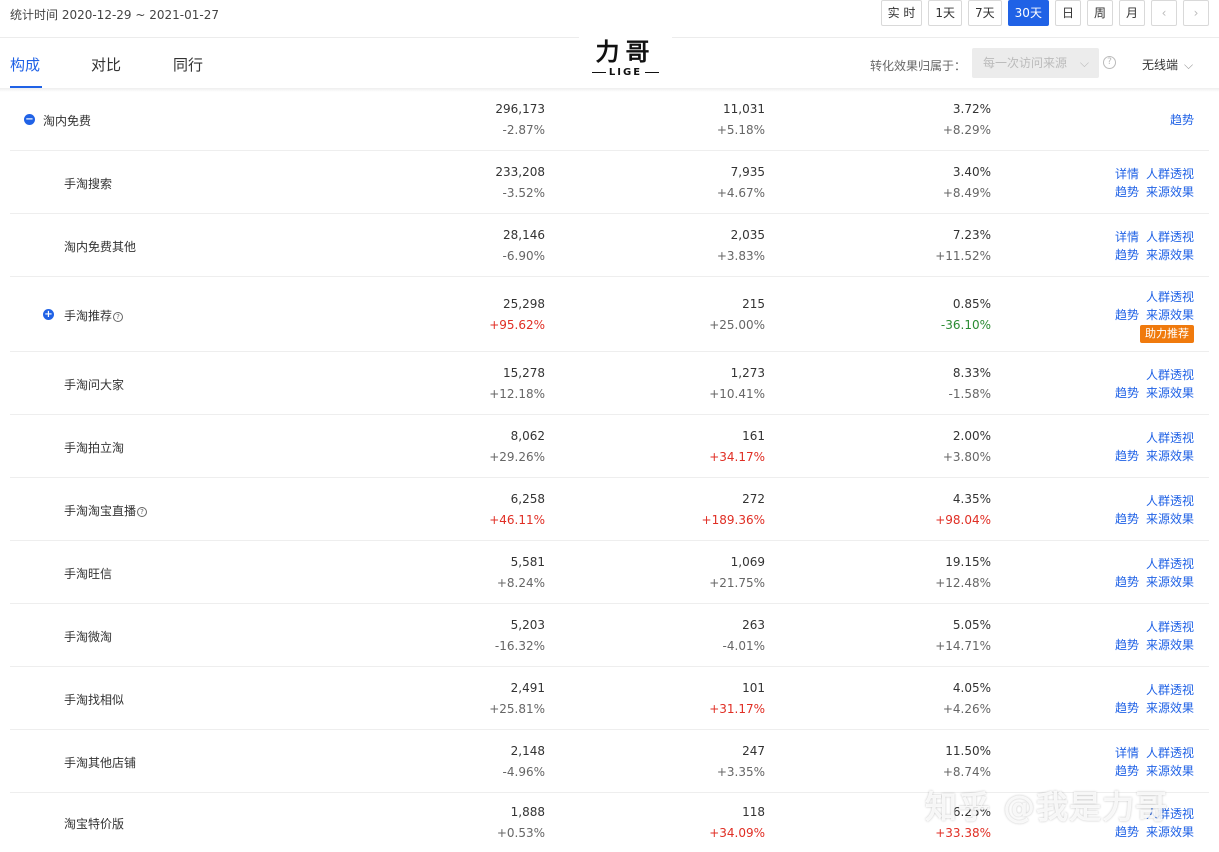 The image size is (1219, 852). I want to click on logo-en: LIGE, so click(625, 72).